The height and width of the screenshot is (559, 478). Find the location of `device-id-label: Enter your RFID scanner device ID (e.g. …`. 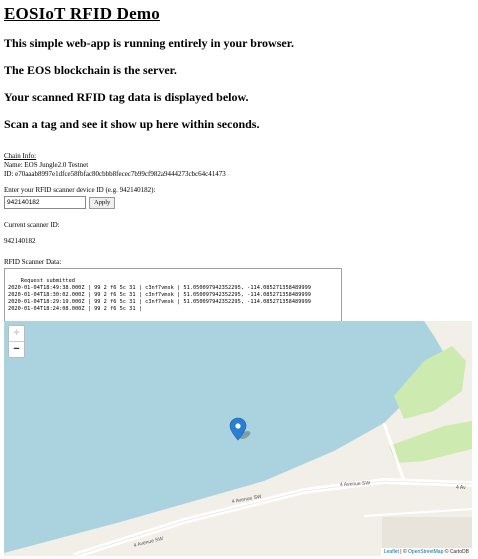

device-id-label: Enter your RFID scanner device ID (e.g. … is located at coordinates (80, 190).